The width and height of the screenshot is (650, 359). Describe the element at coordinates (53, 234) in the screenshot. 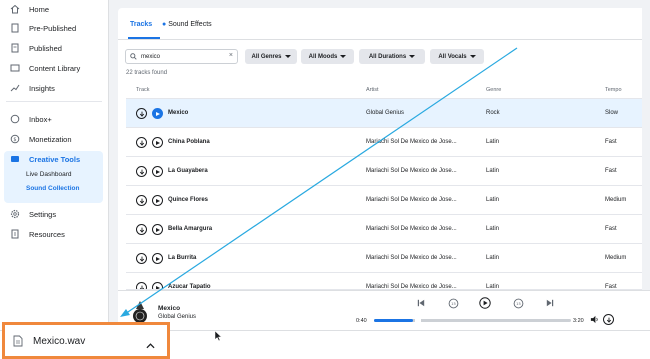

I see `sidebar-item-resources: Resources` at that location.